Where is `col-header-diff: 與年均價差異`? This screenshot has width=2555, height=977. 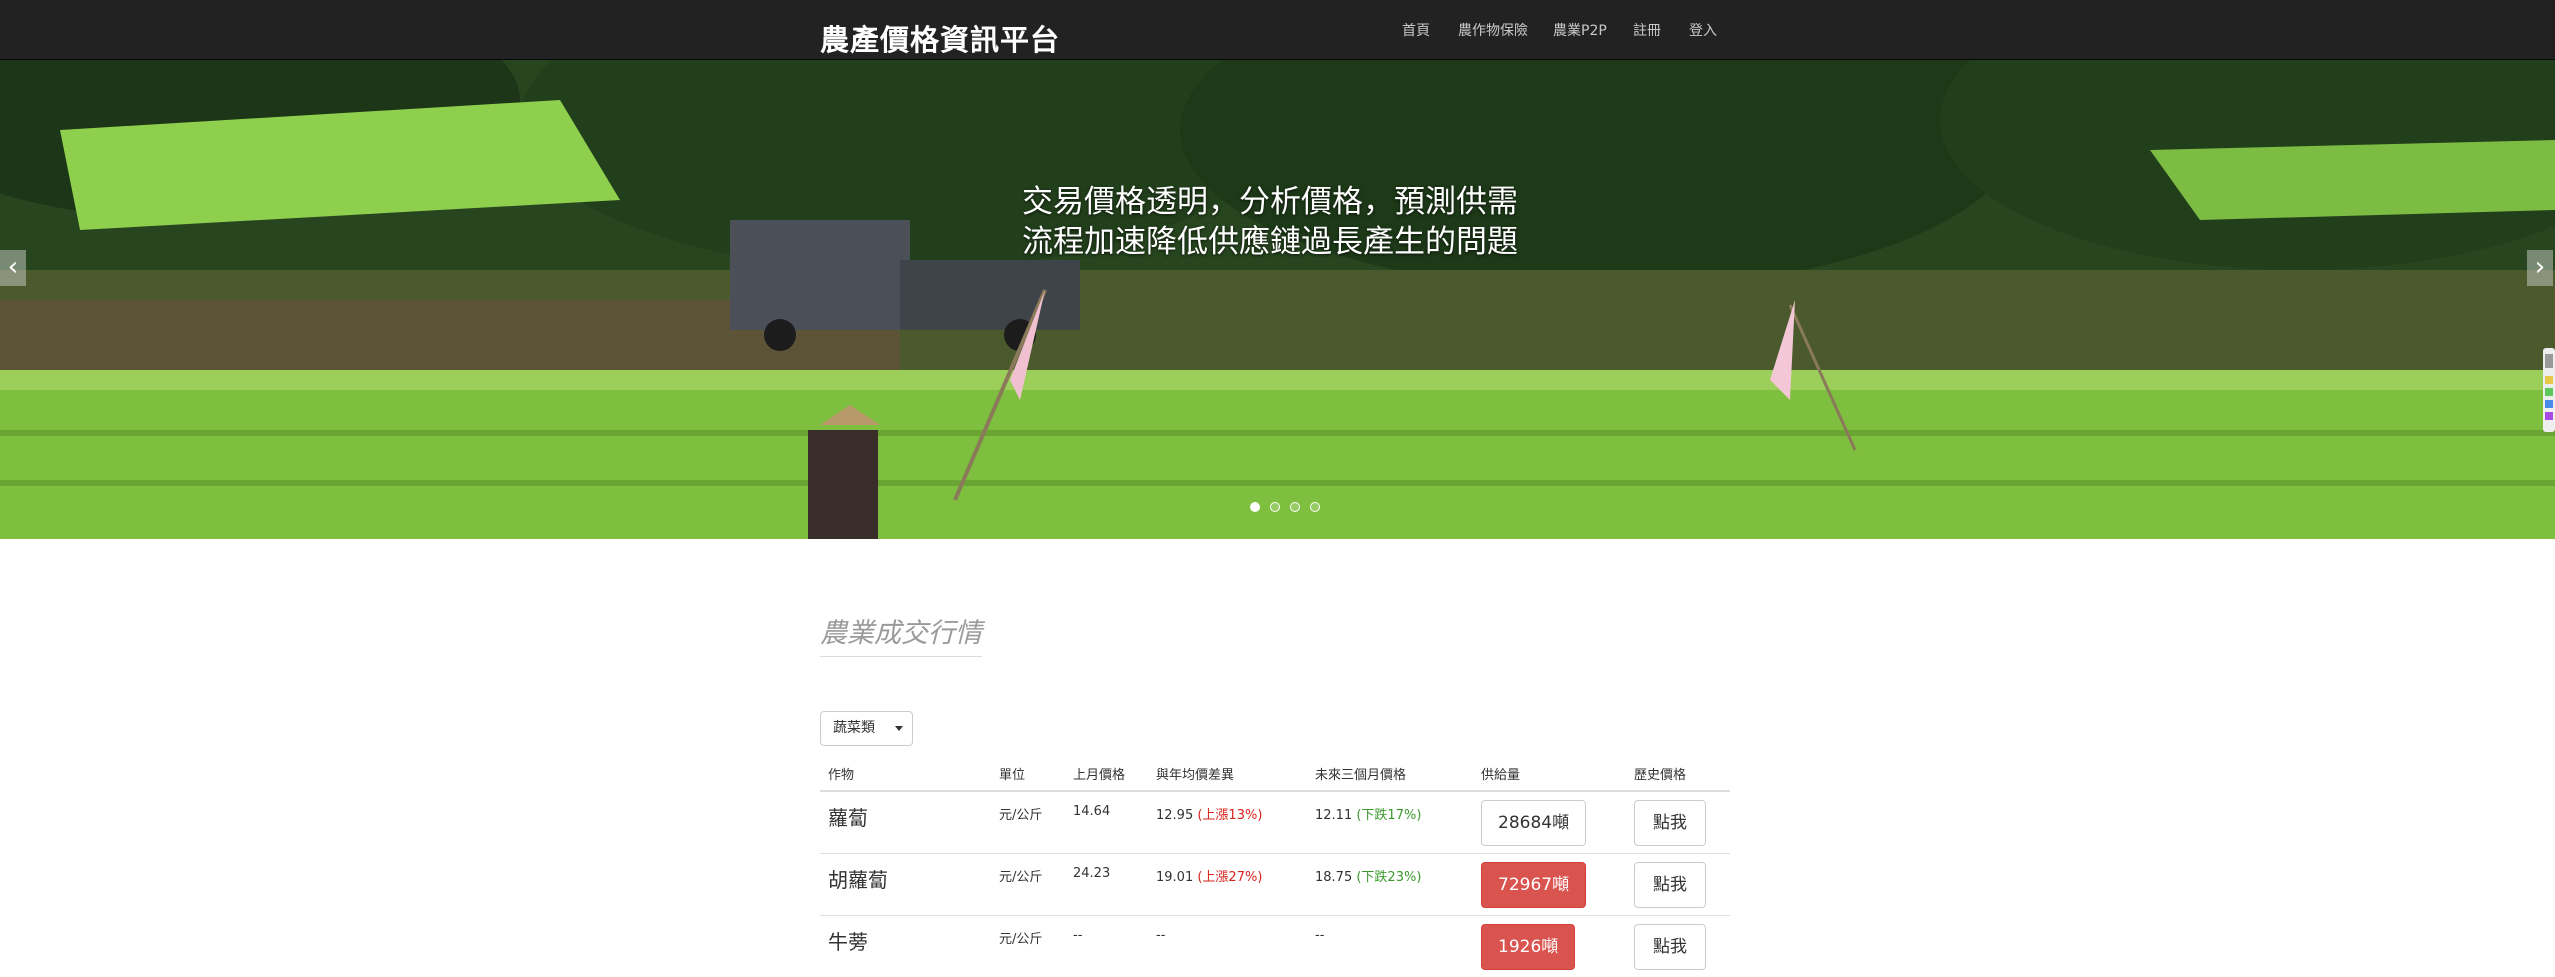 col-header-diff: 與年均價差異 is located at coordinates (1227, 773).